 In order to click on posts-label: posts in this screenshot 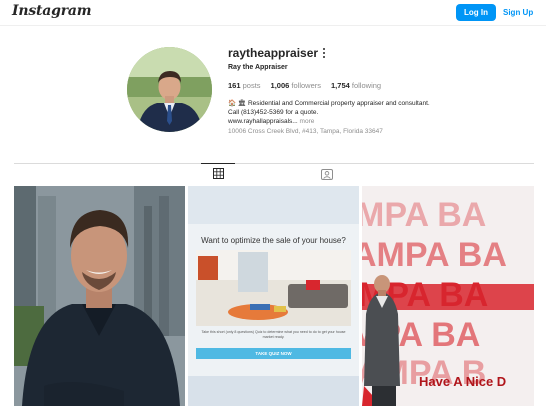, I will do `click(251, 85)`.